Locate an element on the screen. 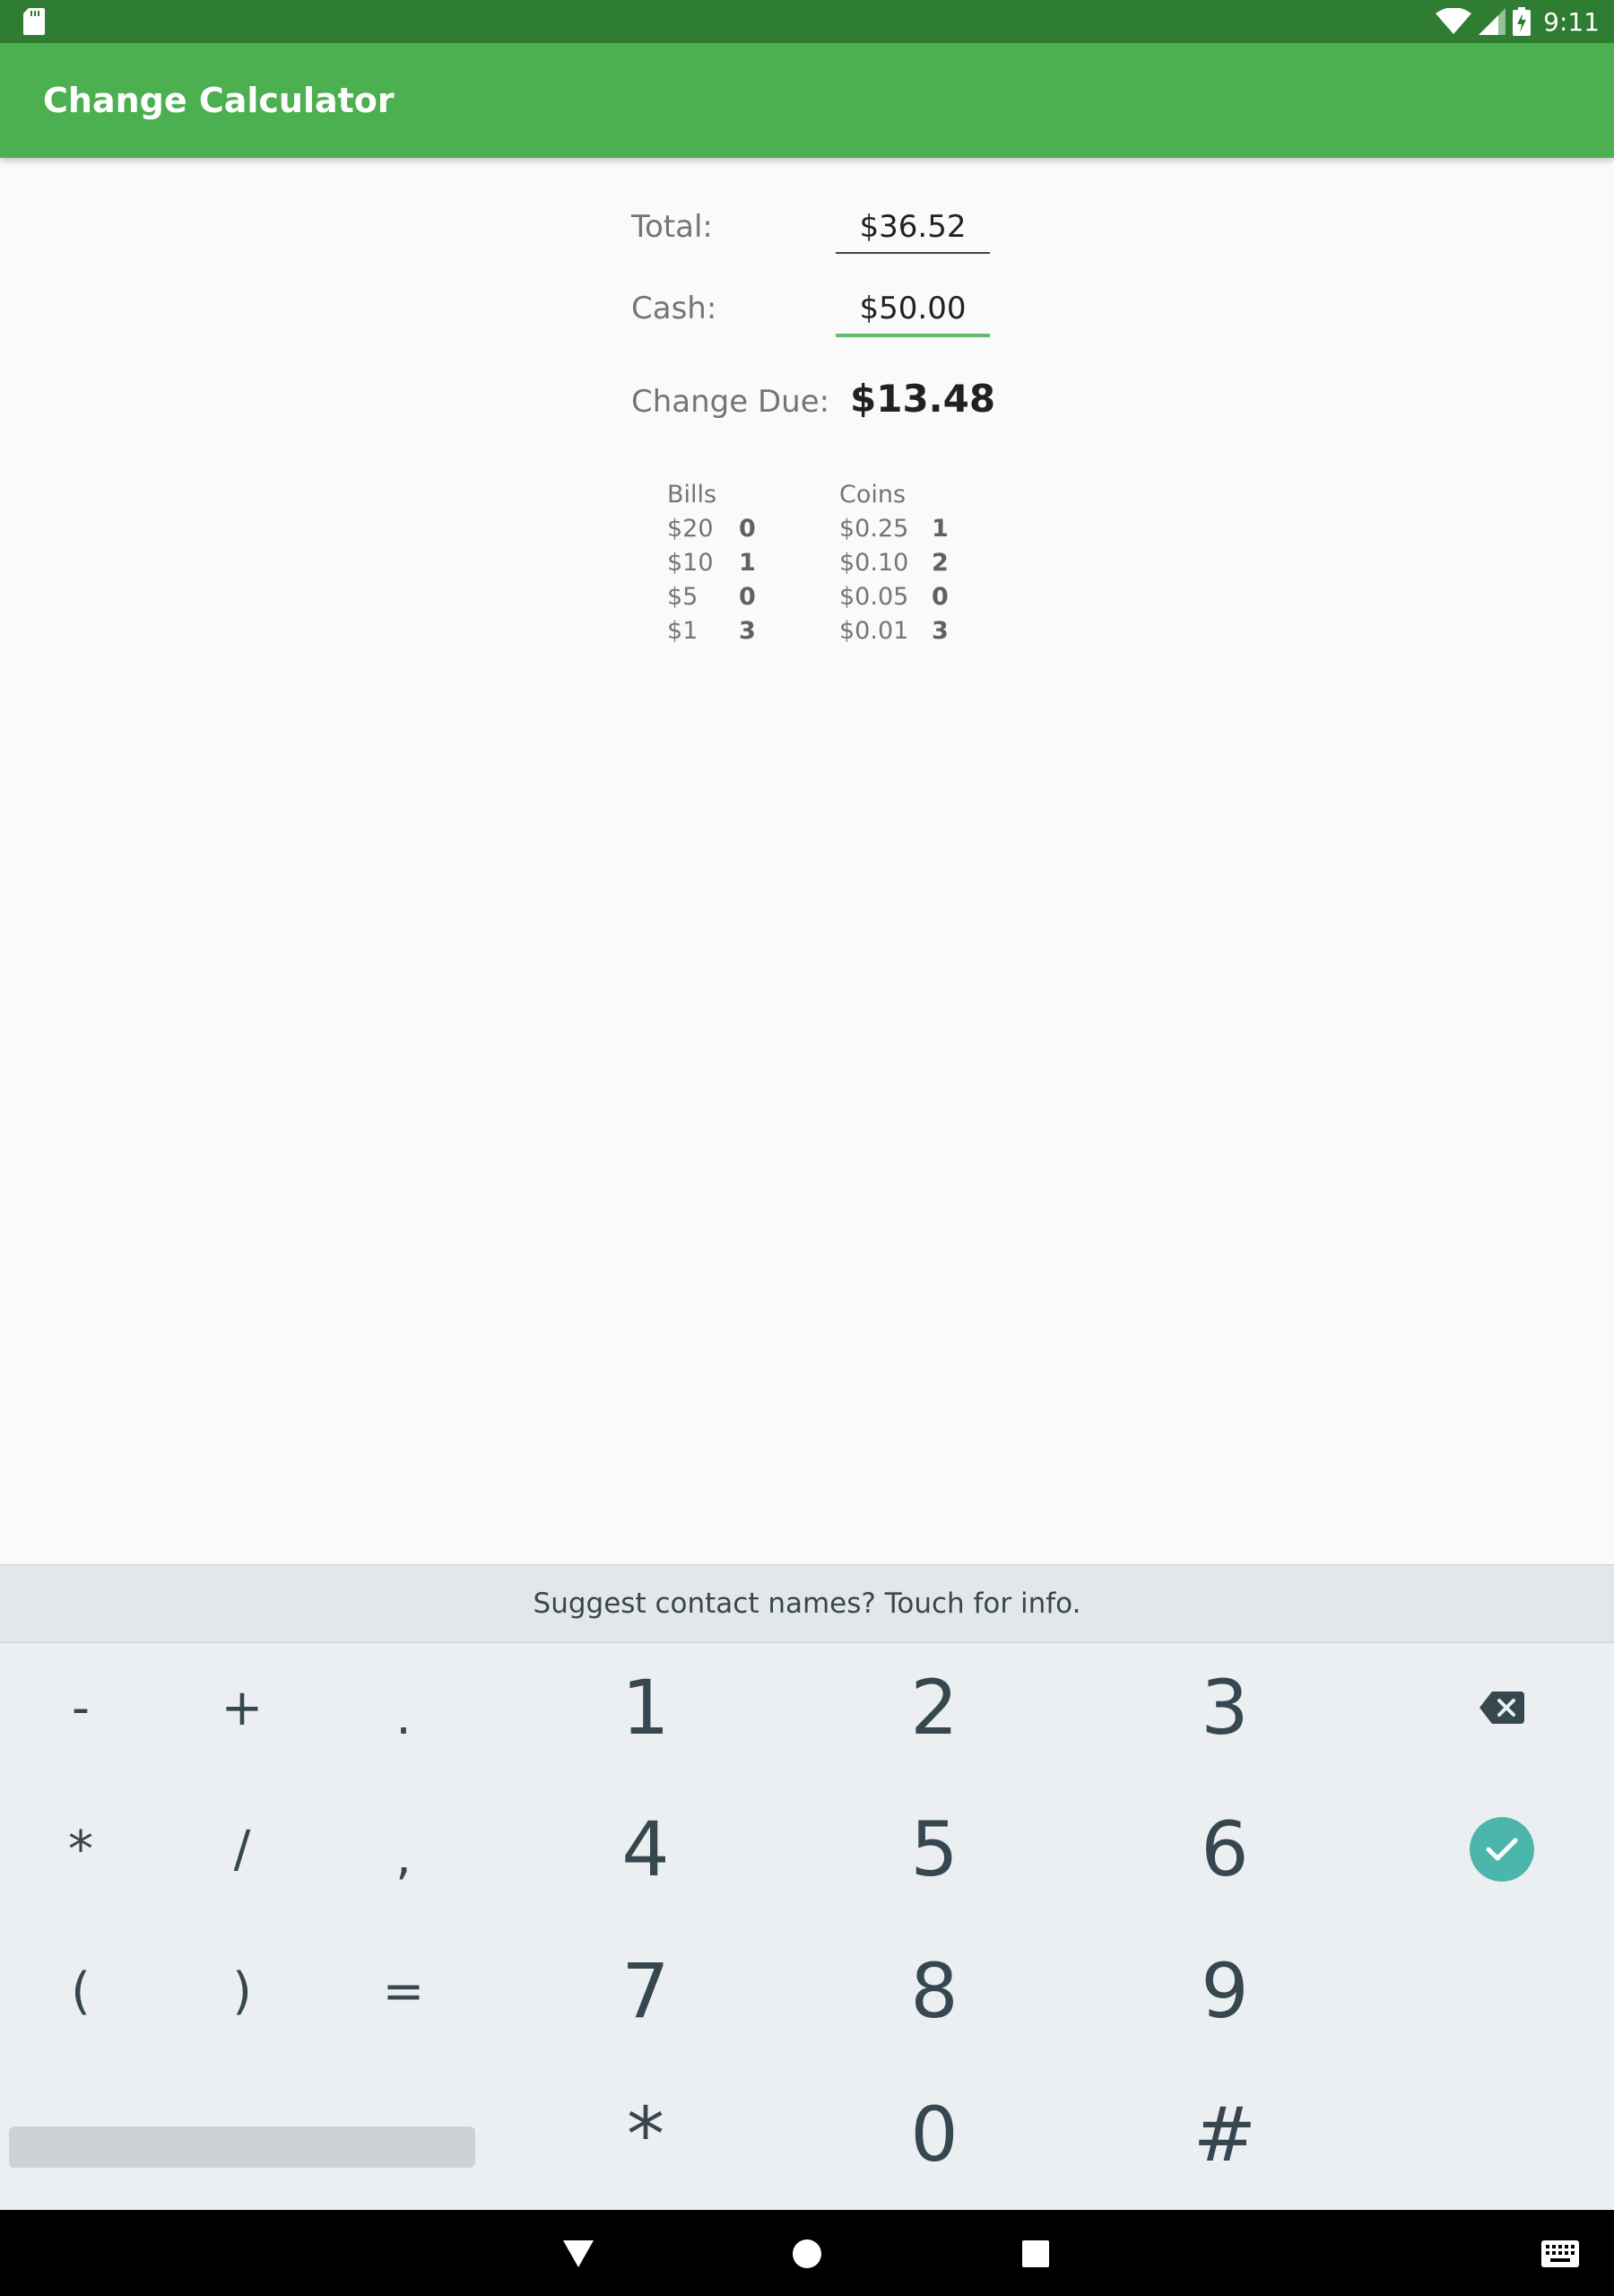 This screenshot has width=1614, height=2296. bills-header: Bills is located at coordinates (692, 495).